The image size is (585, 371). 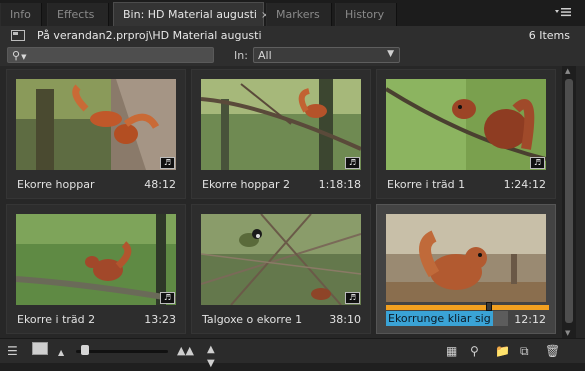 What do you see at coordinates (488, 306) in the screenshot?
I see `playhead-handle` at bounding box center [488, 306].